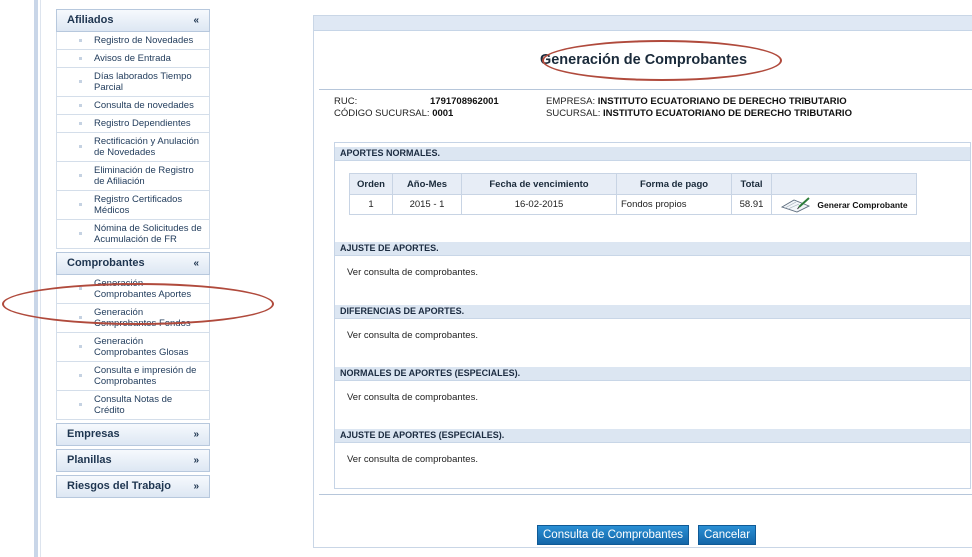 This screenshot has height=557, width=972. What do you see at coordinates (573, 113) in the screenshot?
I see `sucursal-label: SUCURSAL:` at bounding box center [573, 113].